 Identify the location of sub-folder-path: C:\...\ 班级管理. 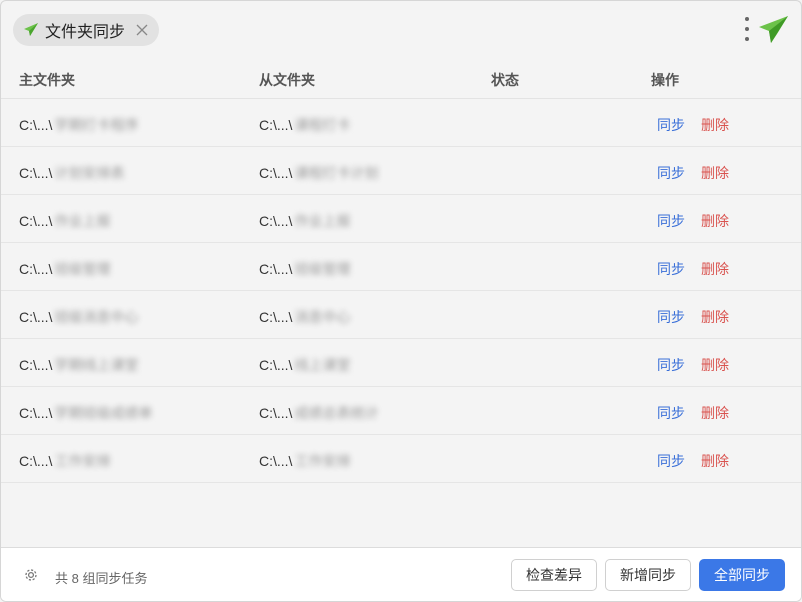
(305, 269).